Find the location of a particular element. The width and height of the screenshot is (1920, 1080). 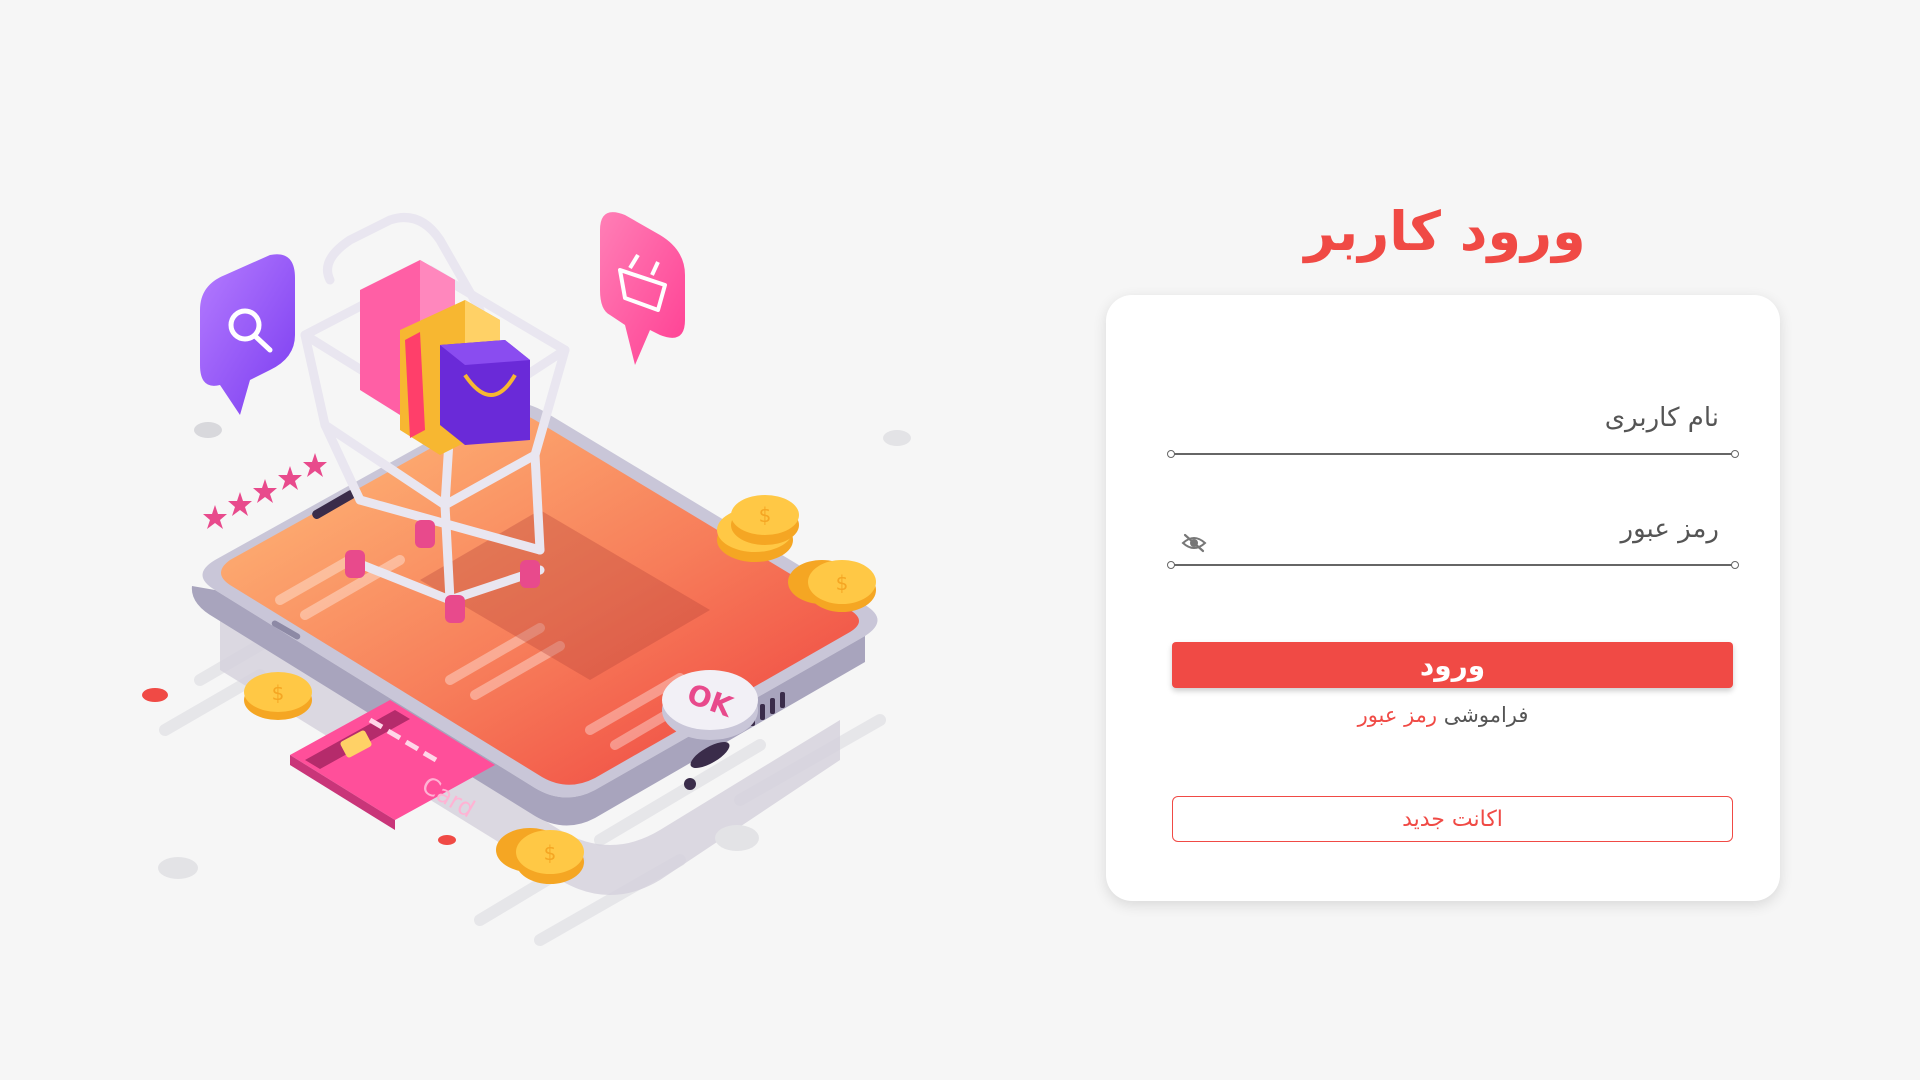

username-underline is located at coordinates (1453, 454).